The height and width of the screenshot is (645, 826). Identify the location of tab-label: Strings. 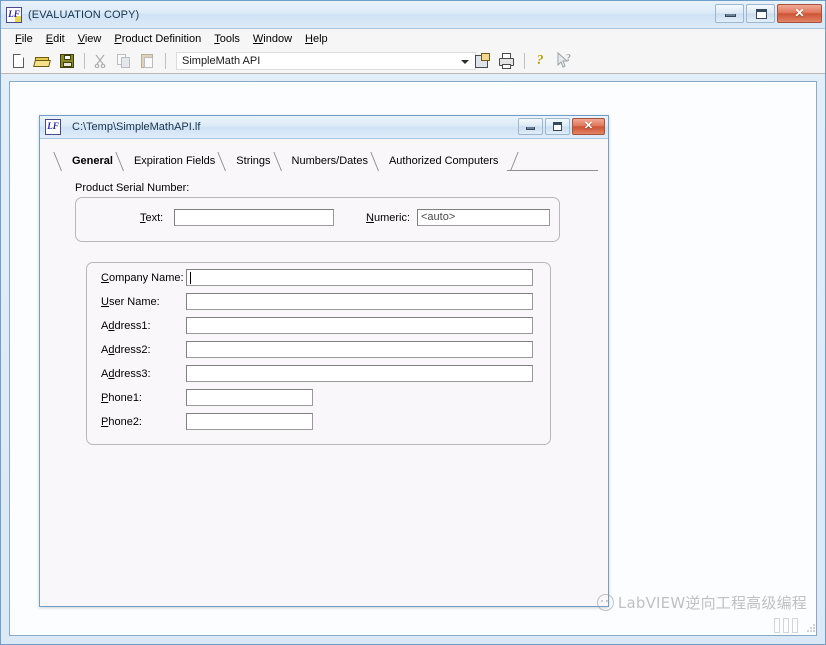
(253, 161).